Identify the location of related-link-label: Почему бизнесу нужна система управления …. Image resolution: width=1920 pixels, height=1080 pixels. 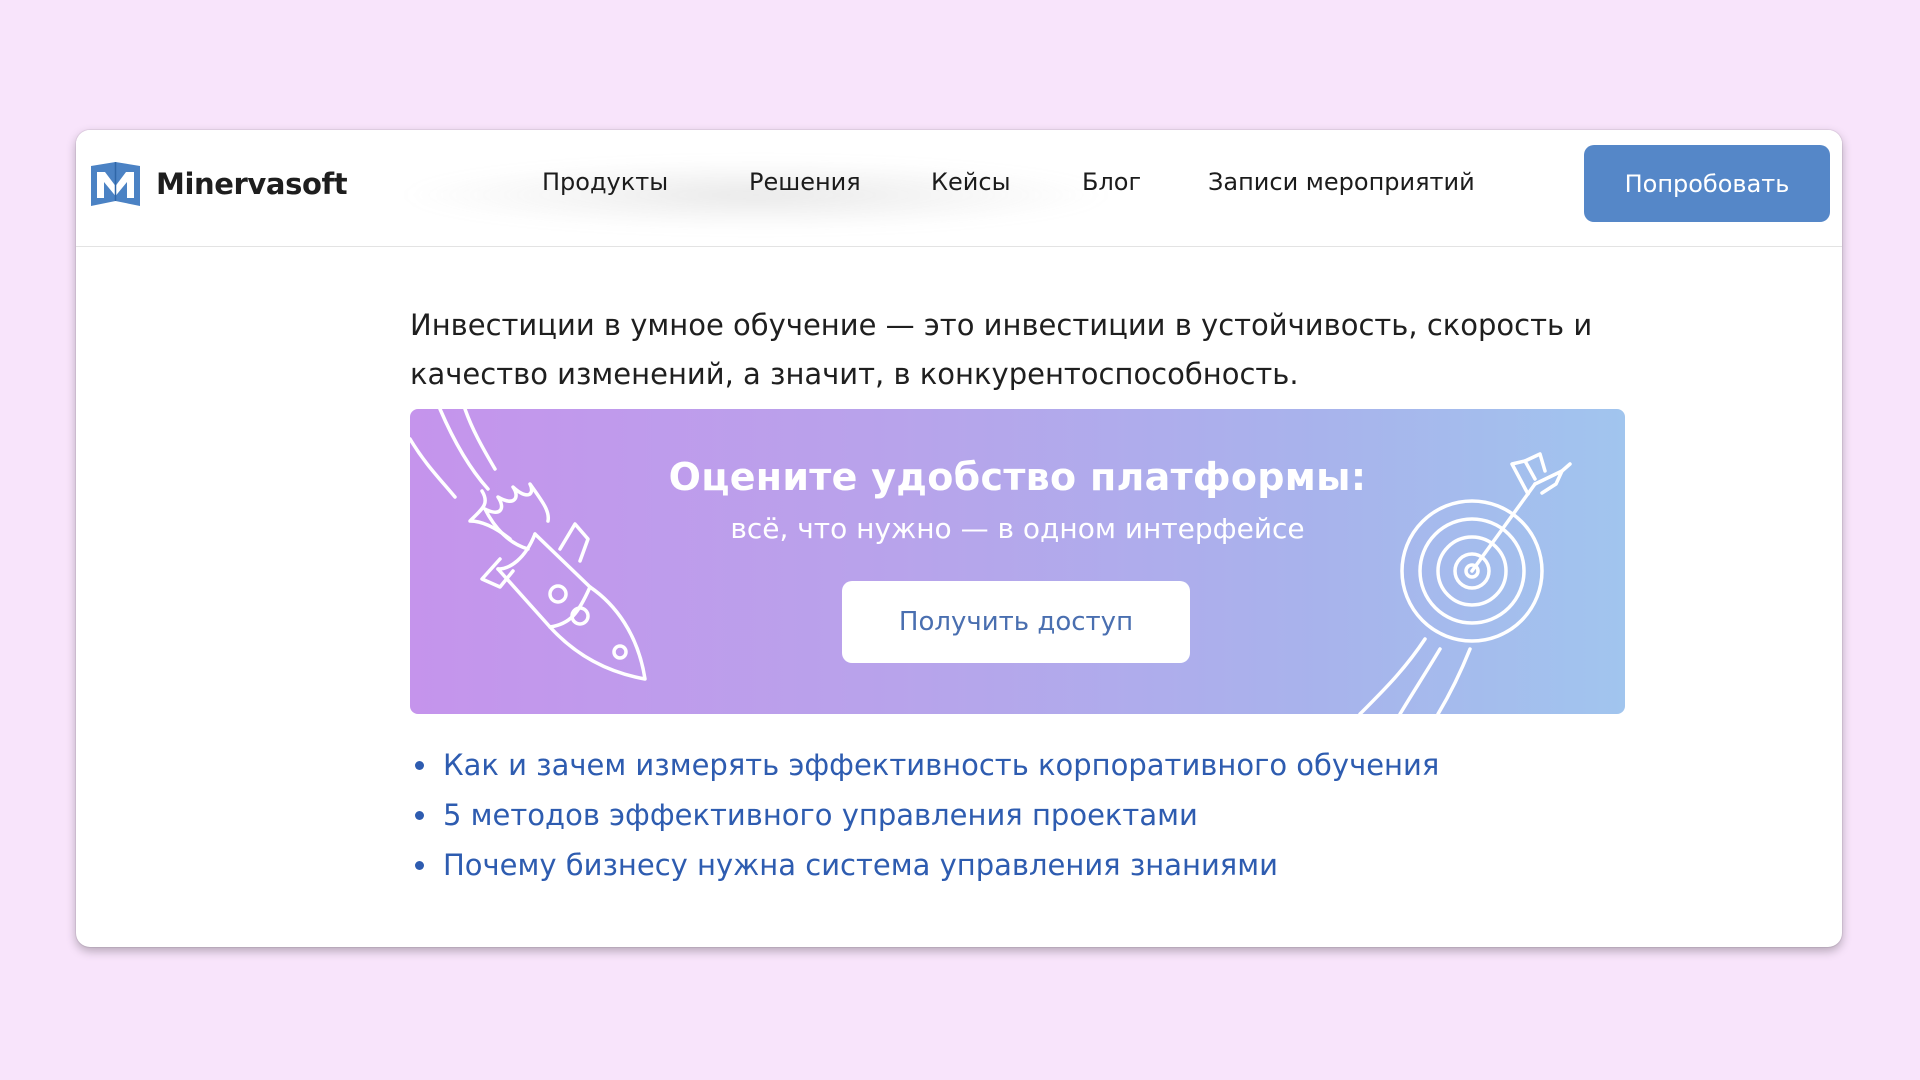
(860, 865).